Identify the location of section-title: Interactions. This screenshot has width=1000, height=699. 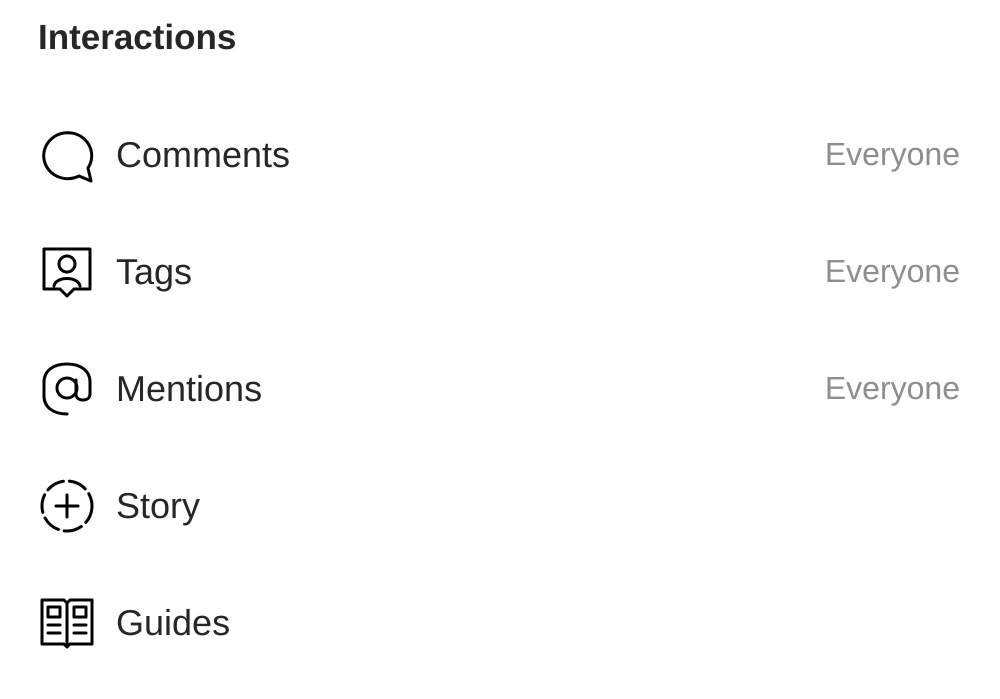
(138, 38).